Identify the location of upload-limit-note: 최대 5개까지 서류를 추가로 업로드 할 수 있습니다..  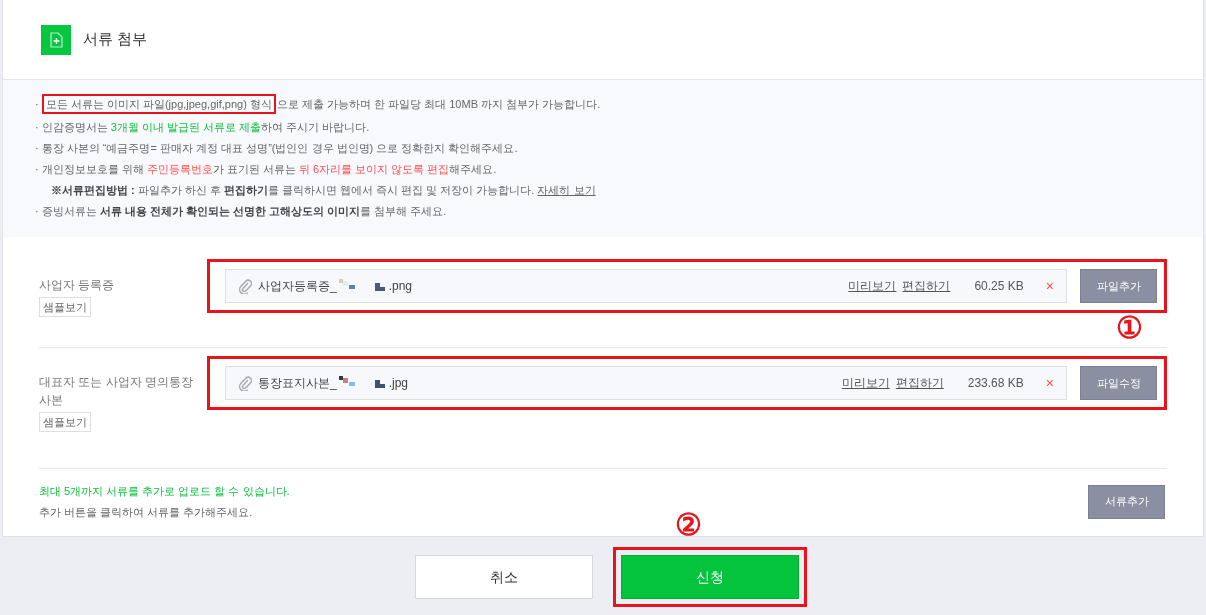
(164, 491).